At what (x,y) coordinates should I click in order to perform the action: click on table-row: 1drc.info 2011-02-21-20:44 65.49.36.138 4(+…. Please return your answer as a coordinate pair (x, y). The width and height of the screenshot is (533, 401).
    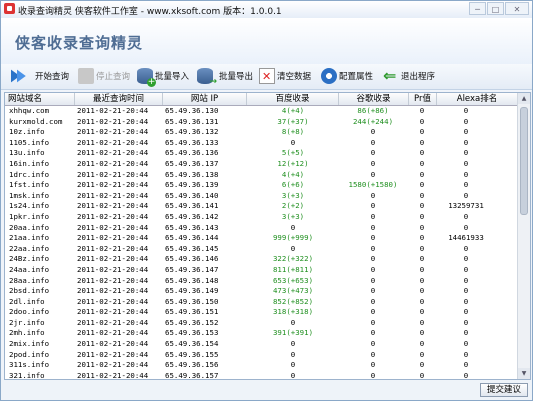
    Looking at the image, I should click on (261, 175).